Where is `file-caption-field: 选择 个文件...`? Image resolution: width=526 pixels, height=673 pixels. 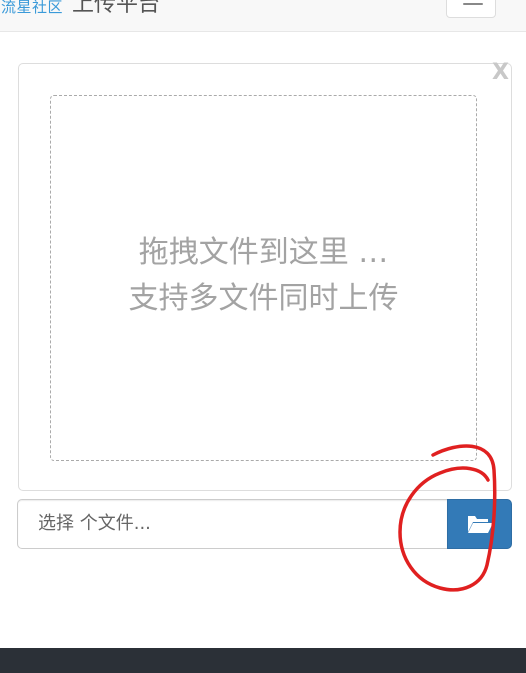
file-caption-field: 选择 个文件... is located at coordinates (232, 524).